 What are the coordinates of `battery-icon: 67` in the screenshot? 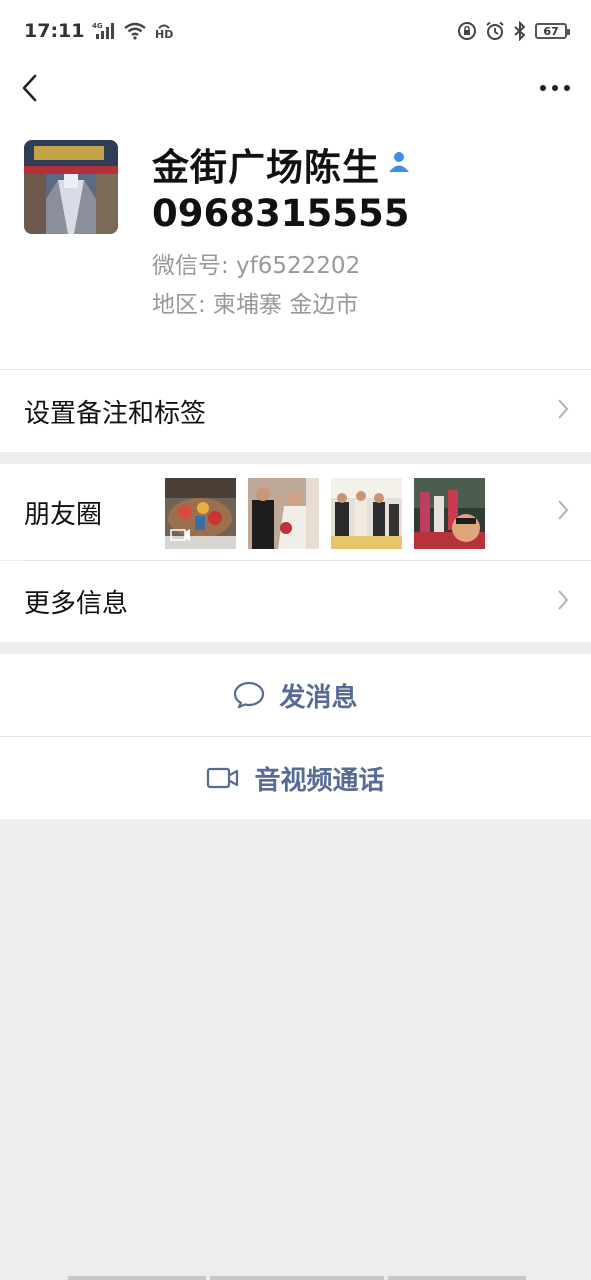 It's located at (552, 31).